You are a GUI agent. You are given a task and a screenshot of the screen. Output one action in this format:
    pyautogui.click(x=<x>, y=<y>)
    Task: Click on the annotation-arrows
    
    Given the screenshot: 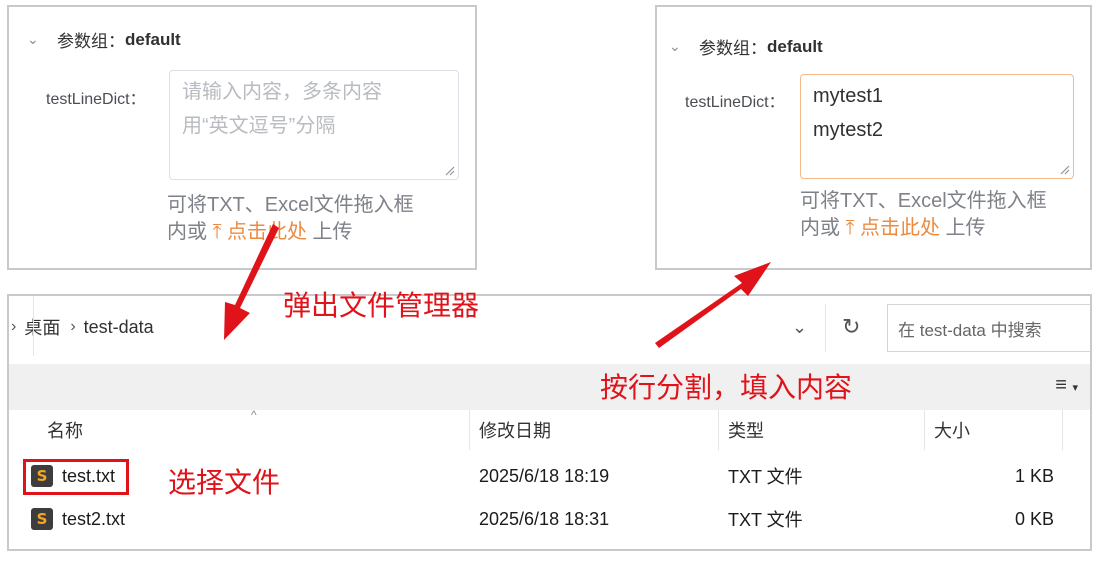 What is the action you would take?
    pyautogui.click(x=497, y=286)
    